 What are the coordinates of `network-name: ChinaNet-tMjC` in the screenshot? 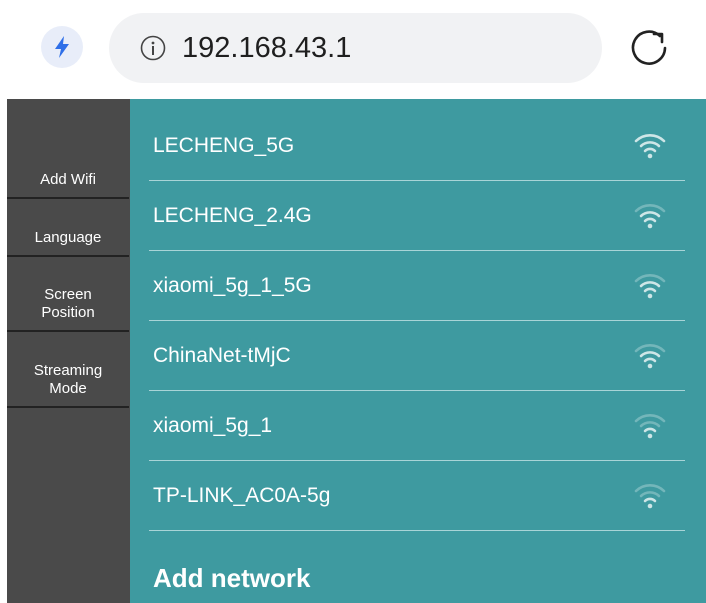 It's located at (222, 355).